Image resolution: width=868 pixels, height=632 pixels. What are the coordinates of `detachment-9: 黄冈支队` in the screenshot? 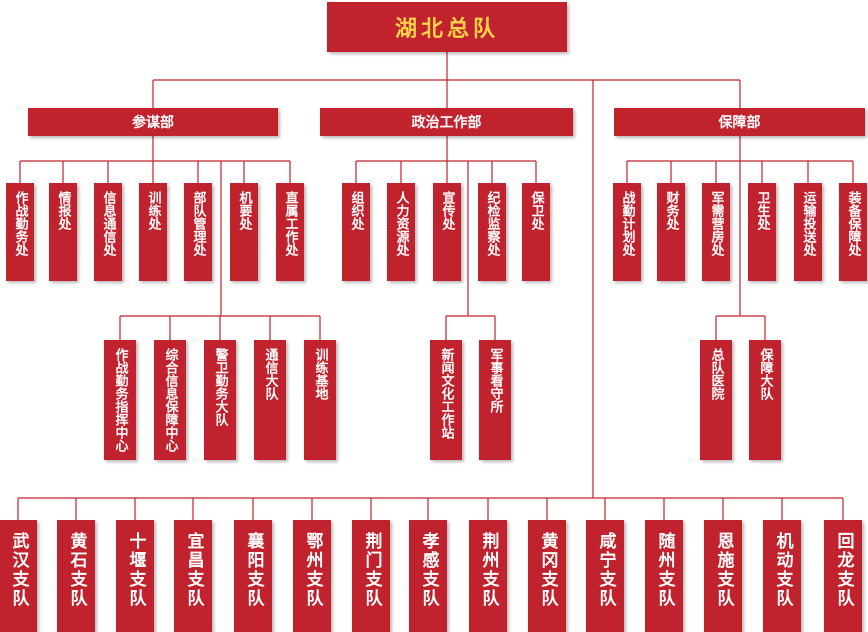 It's located at (547, 576).